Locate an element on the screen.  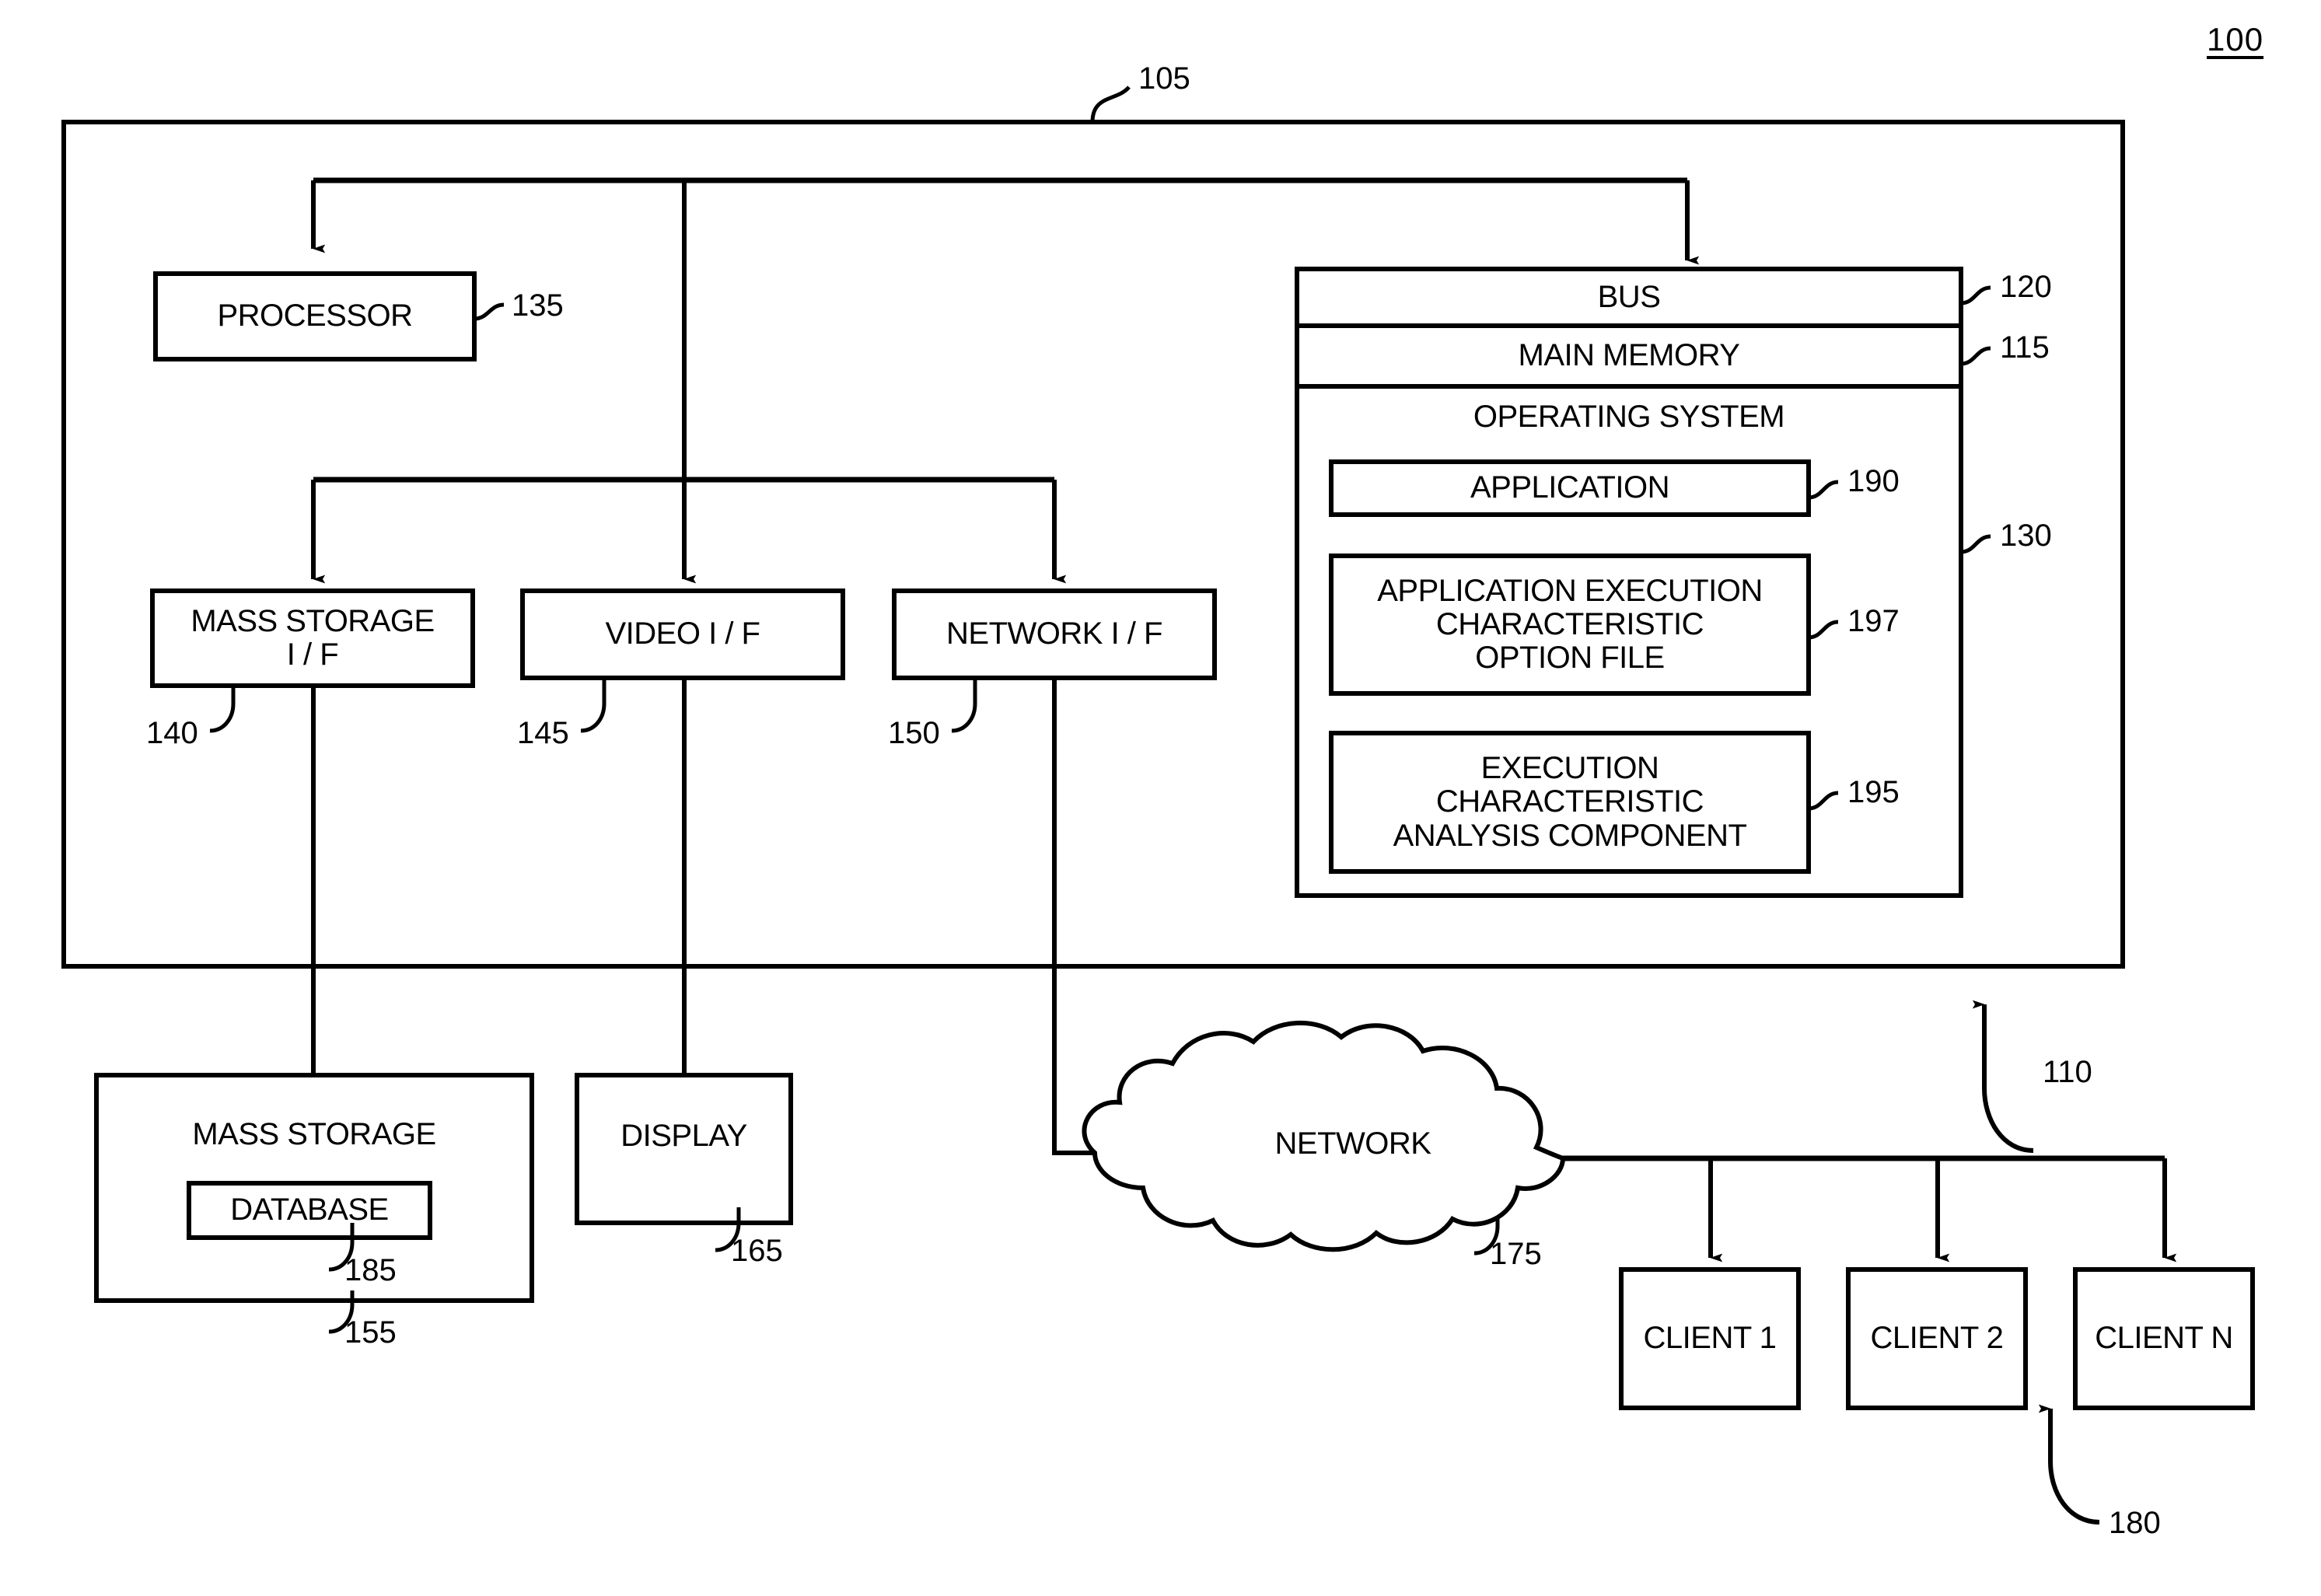
mass-storage-label: MASS STORAGE is located at coordinates (314, 1134).